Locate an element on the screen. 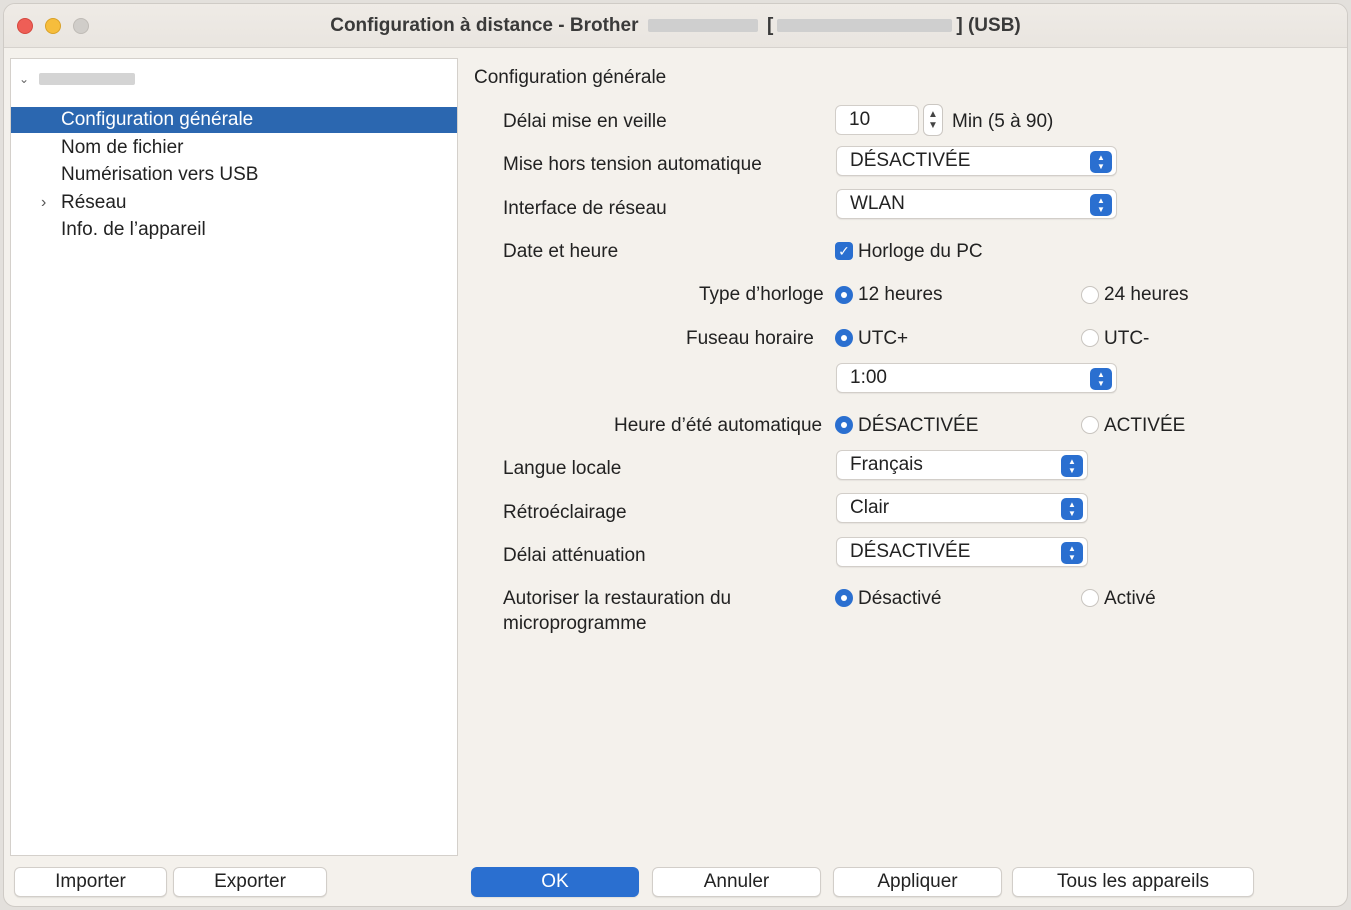 This screenshot has width=1351, height=910. auto-off-label: Mise hors tension automatique is located at coordinates (632, 164).